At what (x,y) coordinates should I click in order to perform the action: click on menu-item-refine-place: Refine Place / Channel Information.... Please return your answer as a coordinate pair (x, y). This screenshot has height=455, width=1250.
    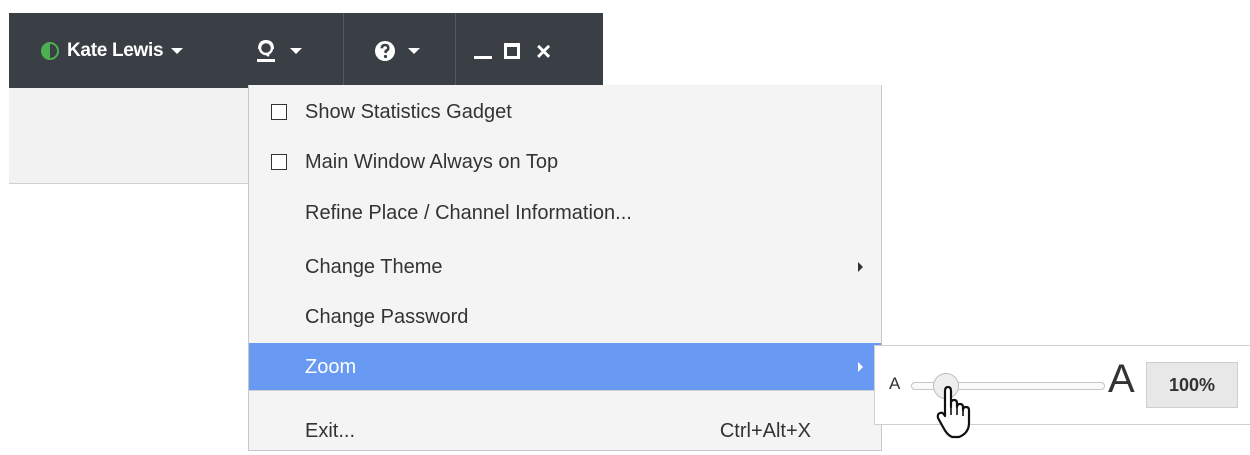
    Looking at the image, I should click on (565, 213).